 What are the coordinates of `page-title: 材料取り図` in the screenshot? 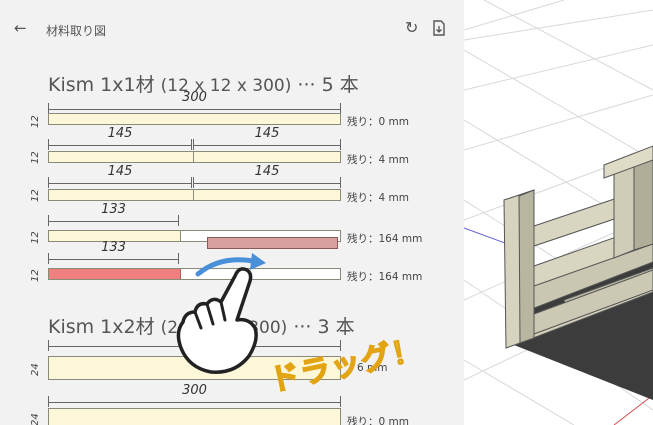 It's located at (76, 31).